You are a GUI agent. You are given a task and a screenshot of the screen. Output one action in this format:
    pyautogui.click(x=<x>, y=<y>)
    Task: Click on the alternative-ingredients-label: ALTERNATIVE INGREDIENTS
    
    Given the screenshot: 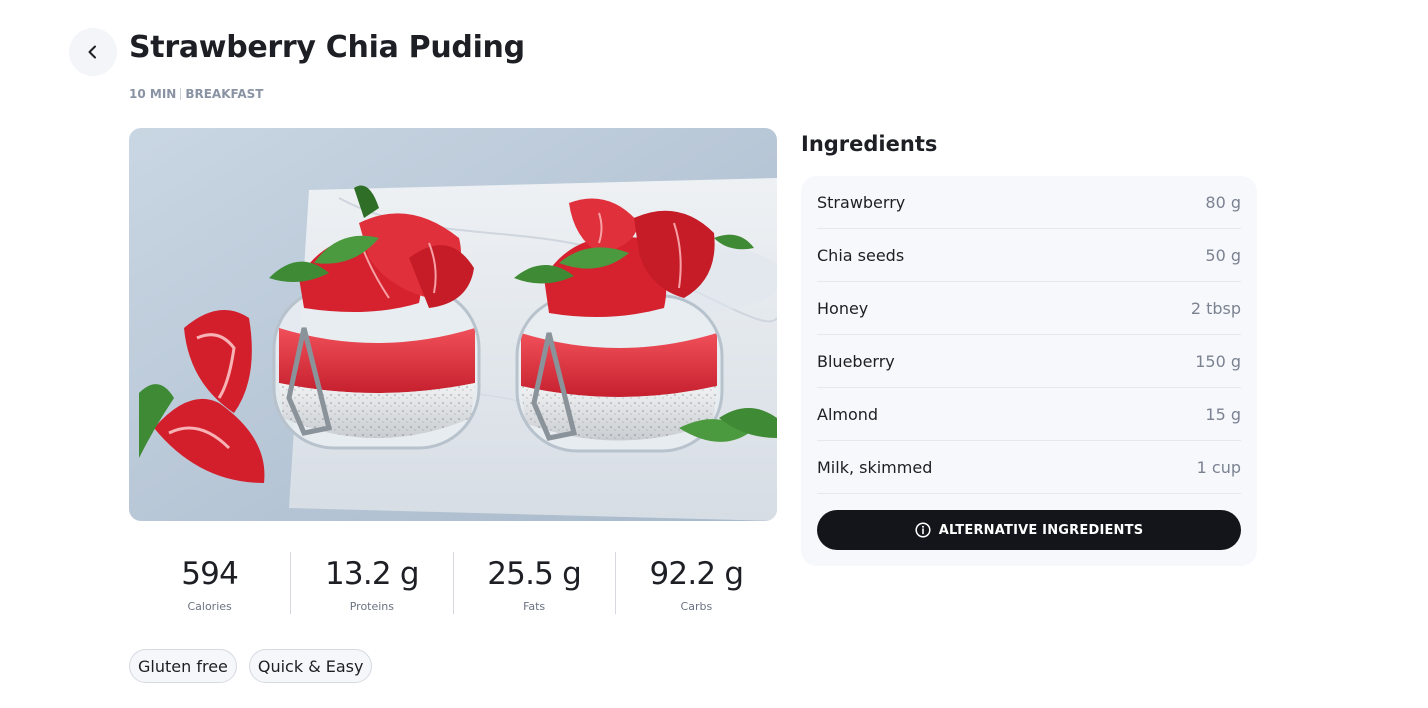 What is the action you would take?
    pyautogui.click(x=1041, y=530)
    